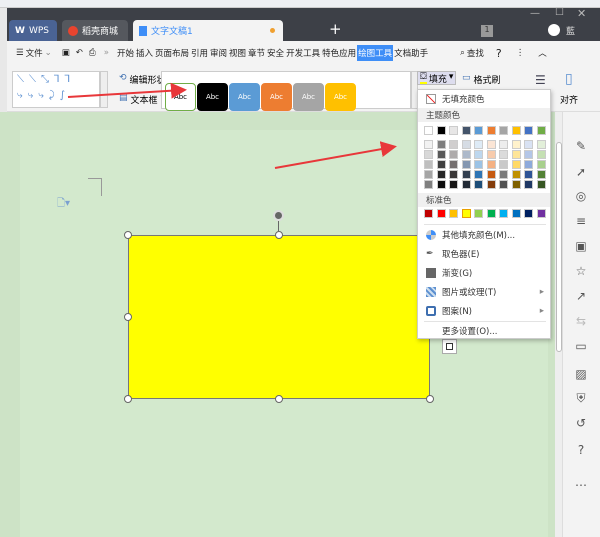  I want to click on eyedropper-icon: ✒, so click(430, 254).